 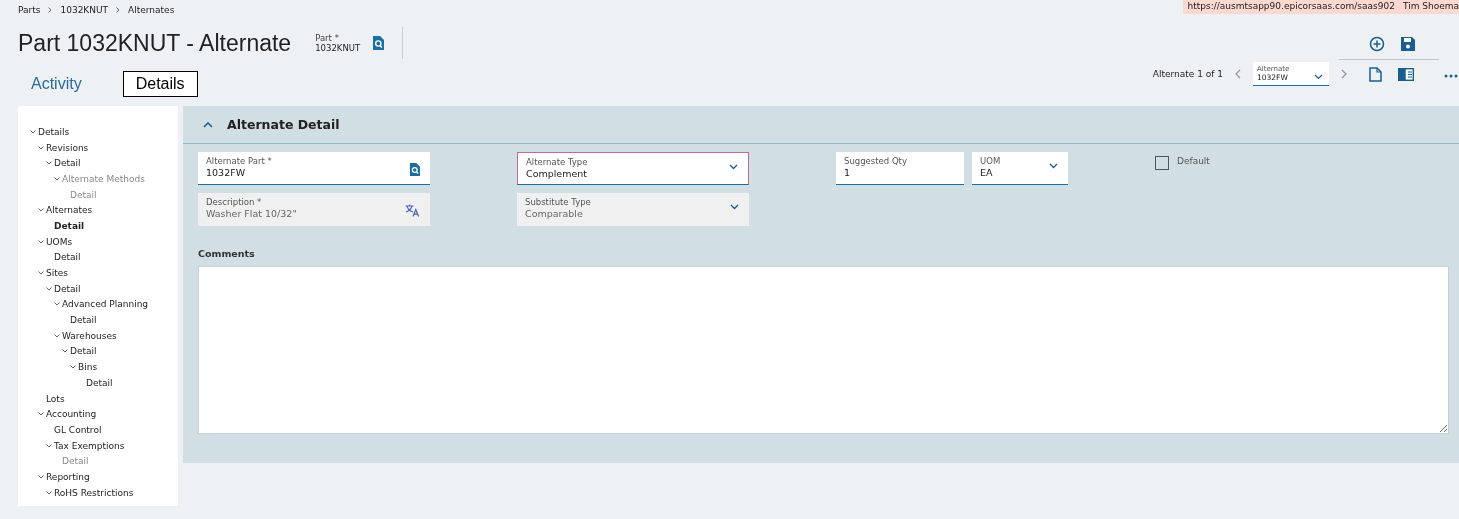 What do you see at coordinates (1430, 6) in the screenshot?
I see `user-name: Tim Shoema` at bounding box center [1430, 6].